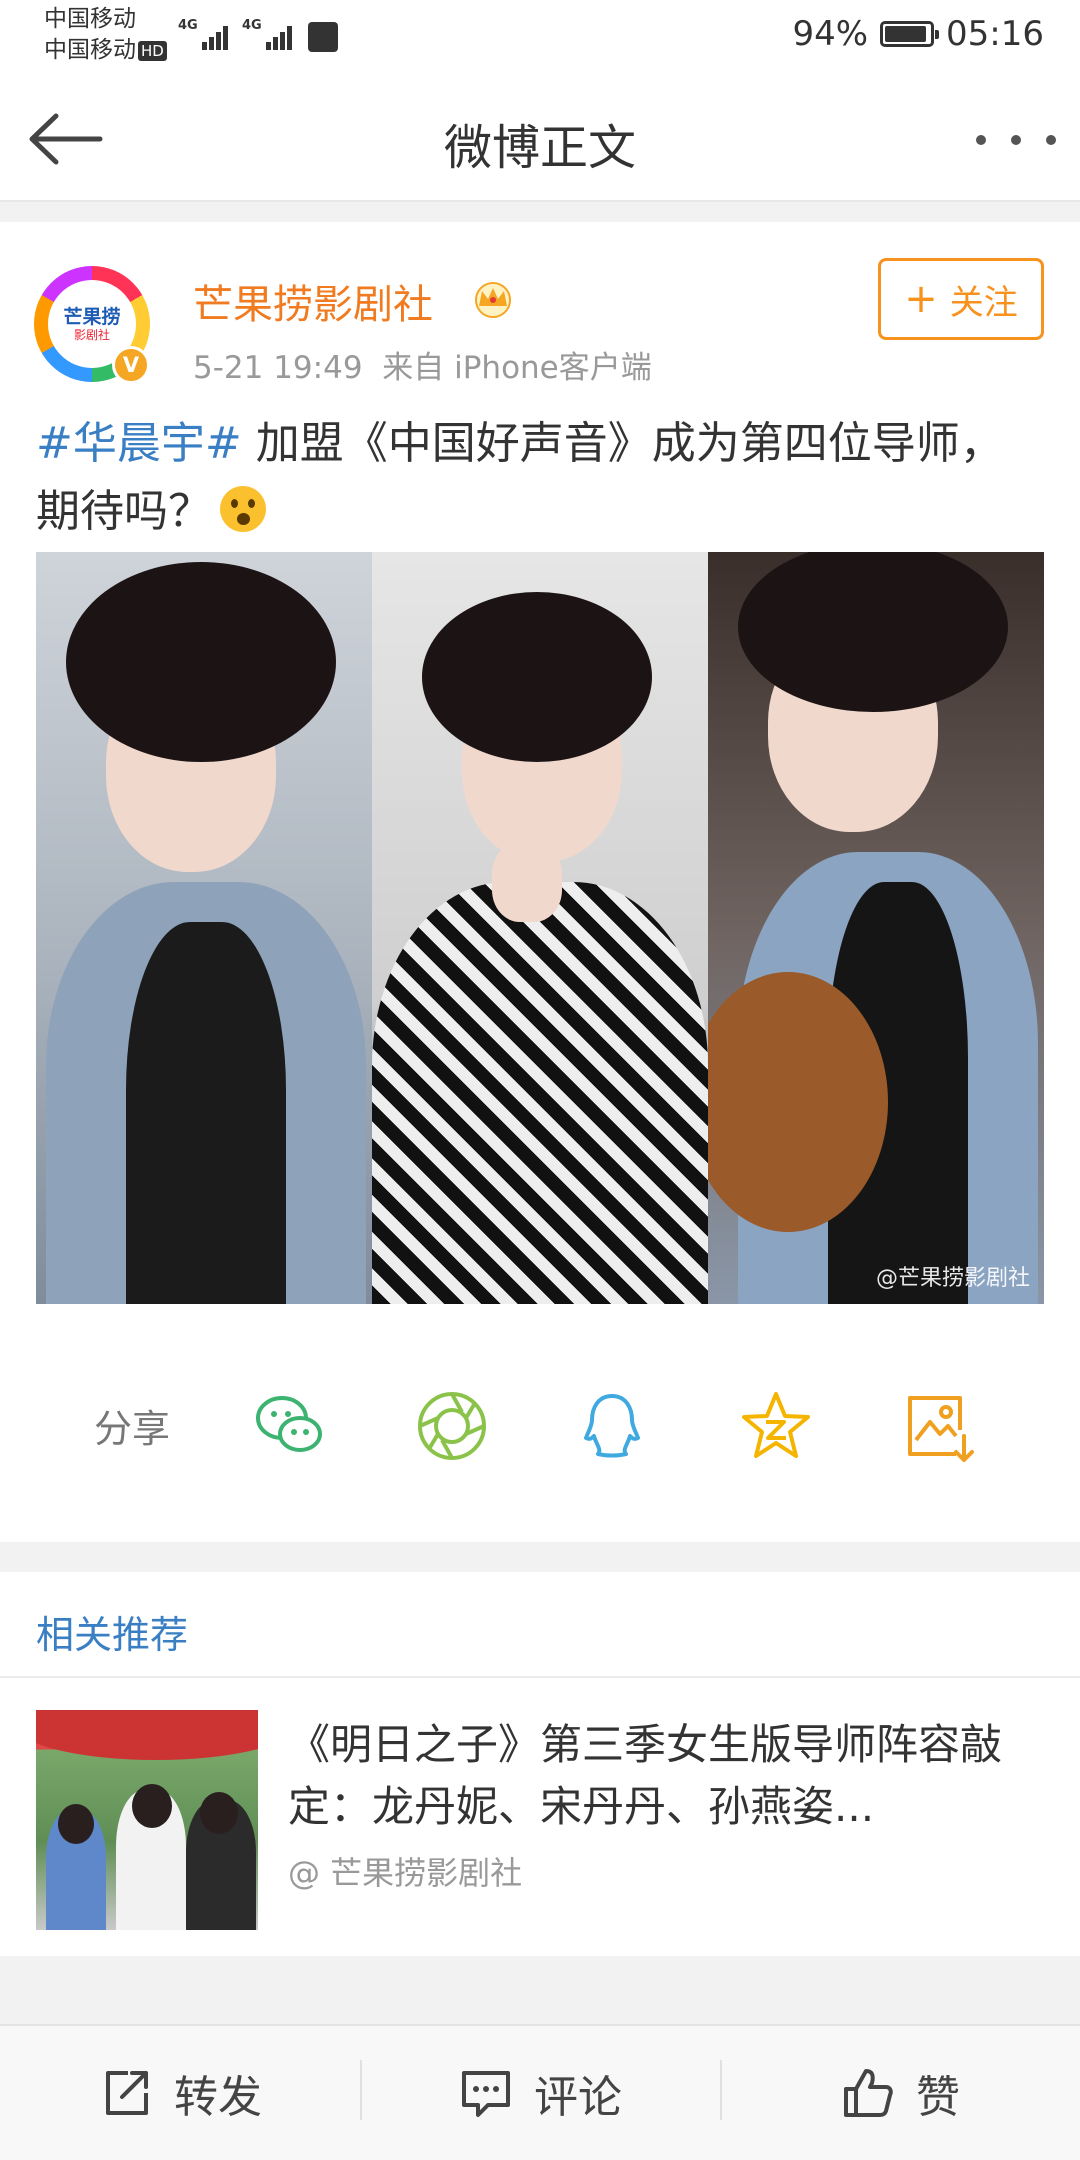 Image resolution: width=1080 pixels, height=2160 pixels. I want to click on notification-icon, so click(323, 37).